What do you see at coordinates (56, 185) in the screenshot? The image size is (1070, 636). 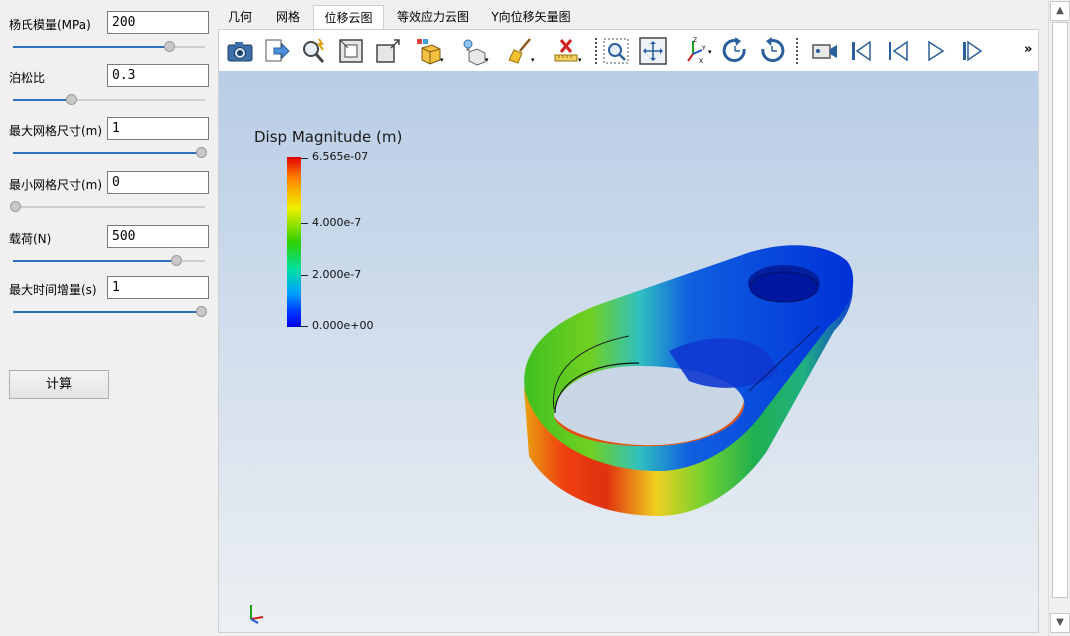 I see `min-mesh-size-label: 最小网格尺寸(m)` at bounding box center [56, 185].